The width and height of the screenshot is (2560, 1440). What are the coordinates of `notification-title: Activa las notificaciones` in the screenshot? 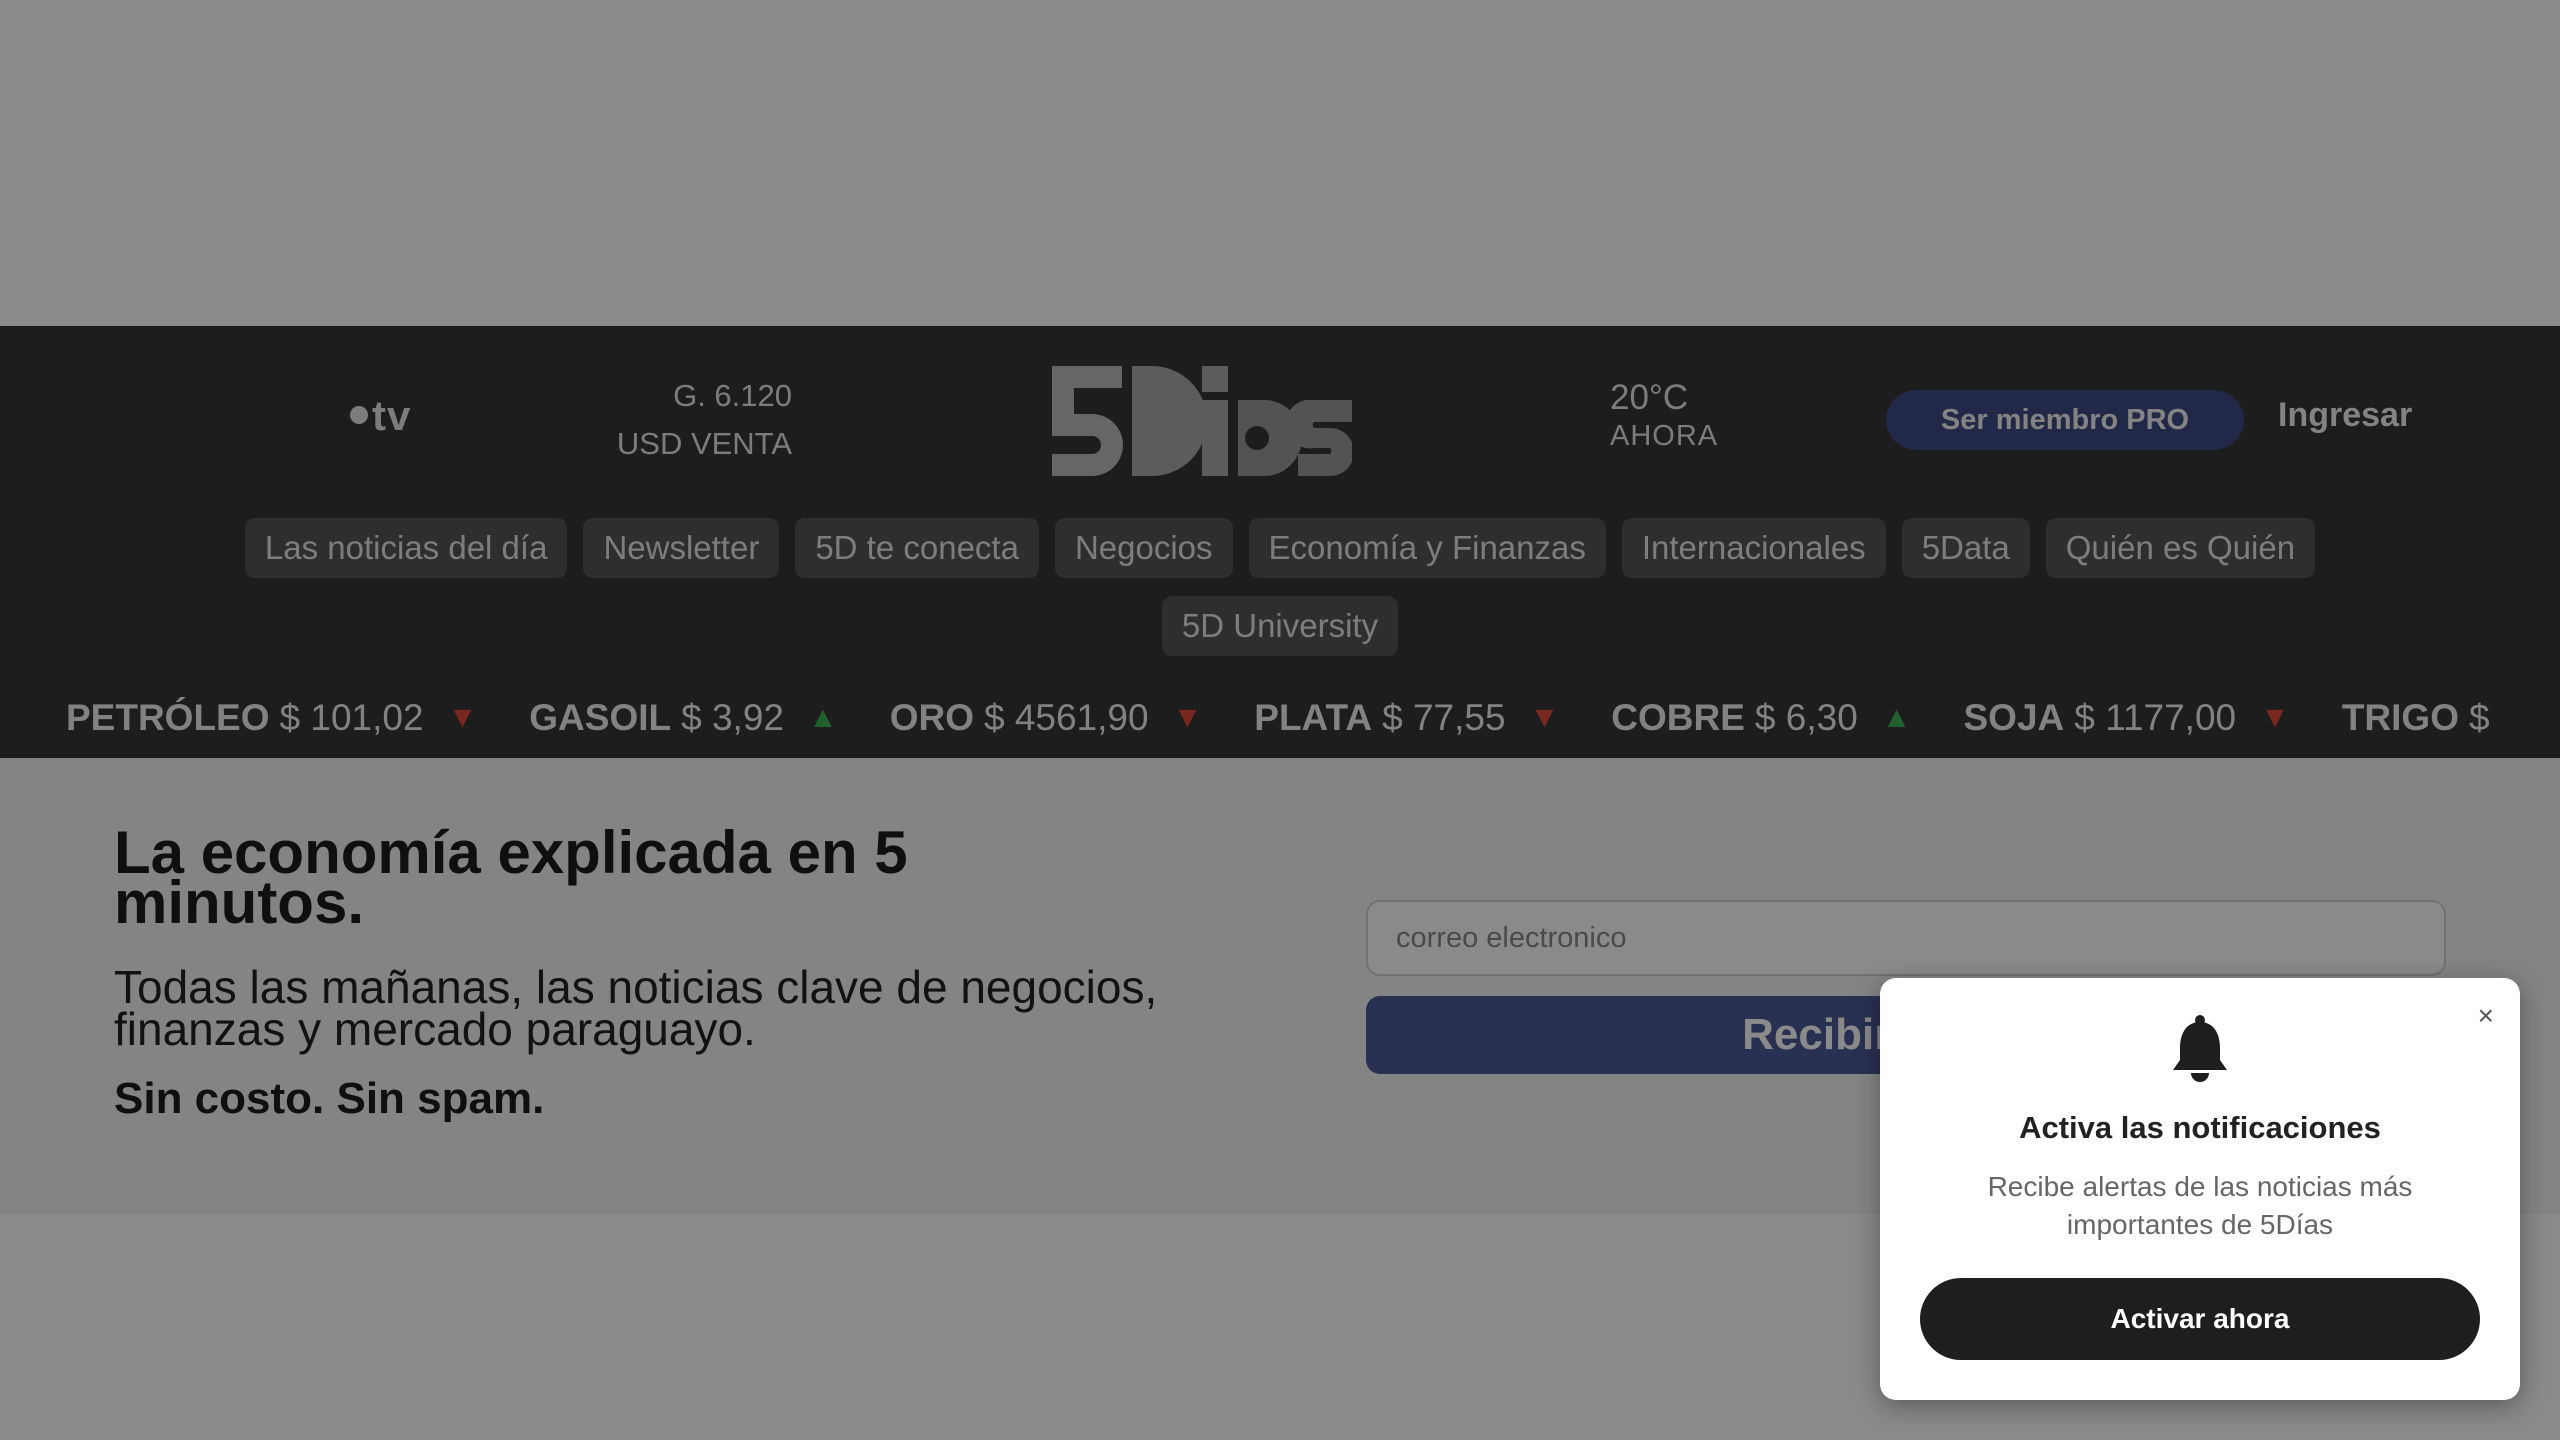 It's located at (2200, 1127).